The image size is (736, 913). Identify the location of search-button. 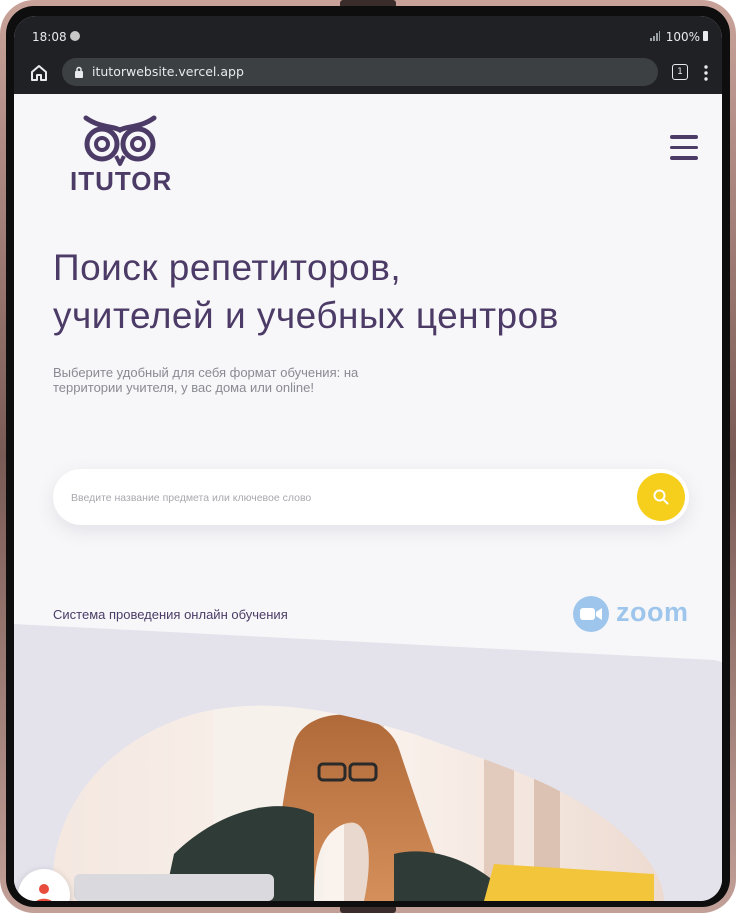
(661, 497).